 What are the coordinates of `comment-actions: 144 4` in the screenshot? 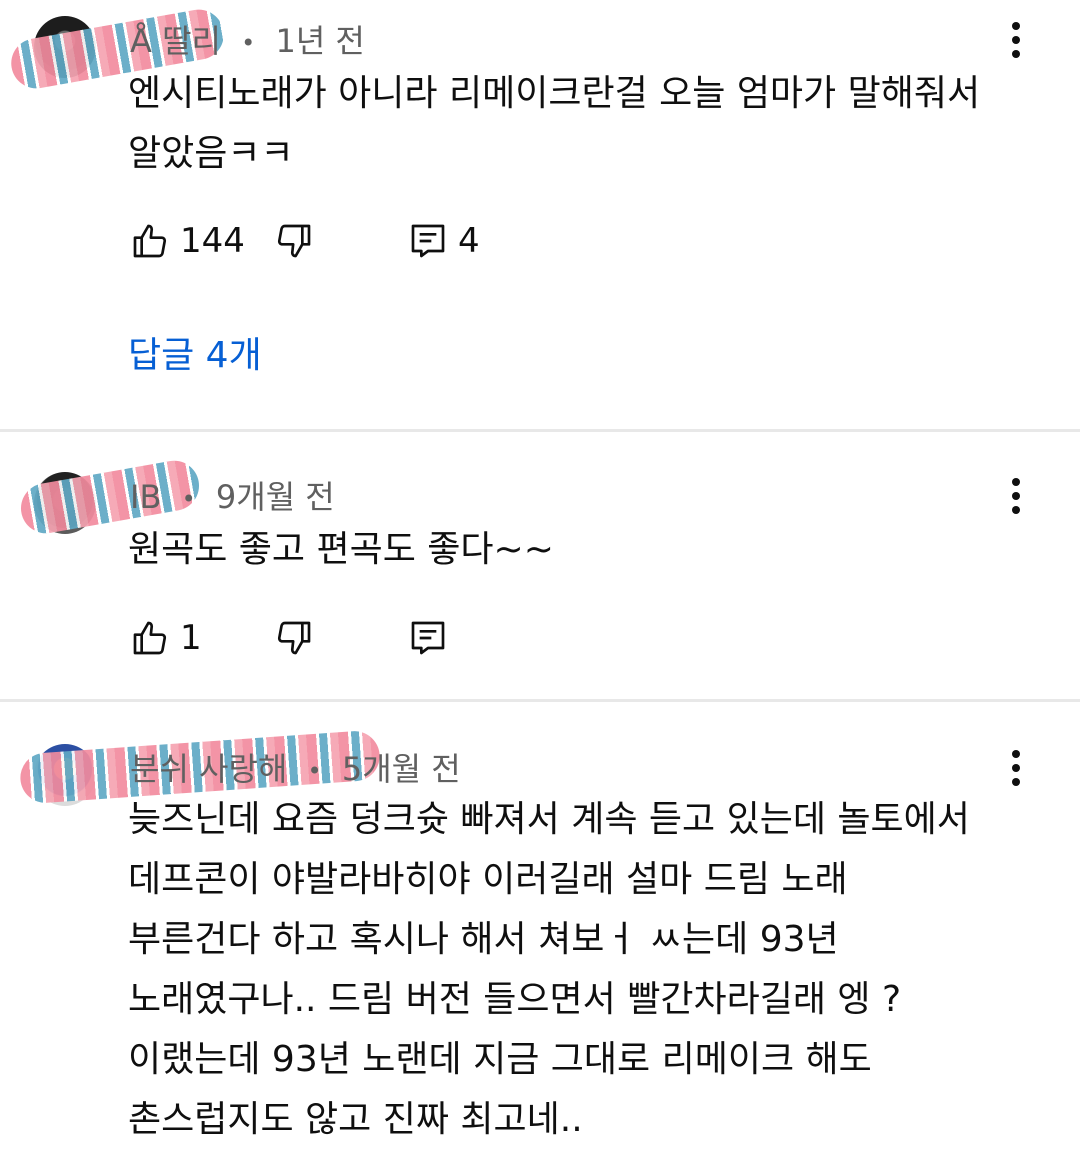 It's located at (428, 242).